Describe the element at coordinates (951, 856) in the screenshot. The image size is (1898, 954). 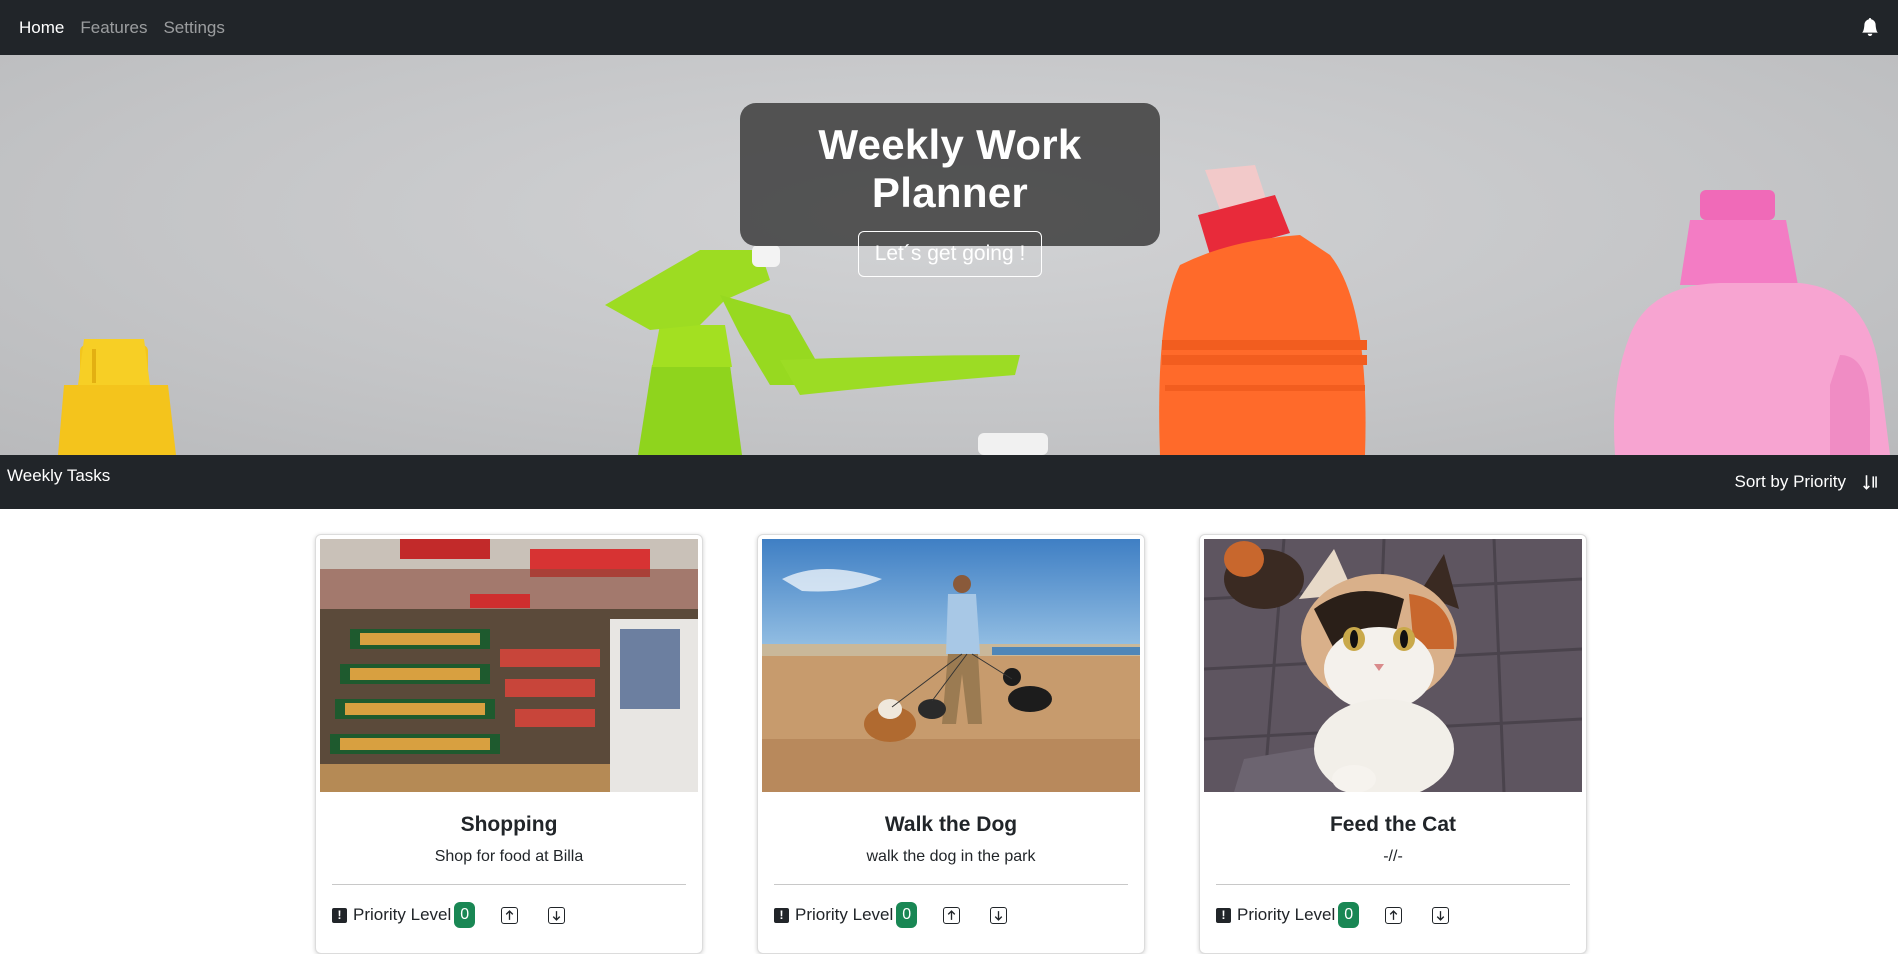
I see `card-description: walk the dog in the park` at that location.